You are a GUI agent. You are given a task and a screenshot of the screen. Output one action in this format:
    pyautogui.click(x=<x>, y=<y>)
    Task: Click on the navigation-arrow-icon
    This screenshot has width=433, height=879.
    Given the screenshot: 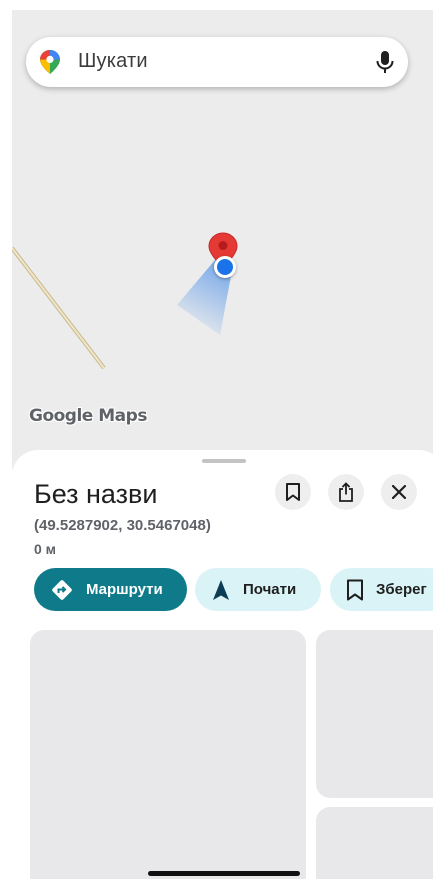 What is the action you would take?
    pyautogui.click(x=221, y=589)
    